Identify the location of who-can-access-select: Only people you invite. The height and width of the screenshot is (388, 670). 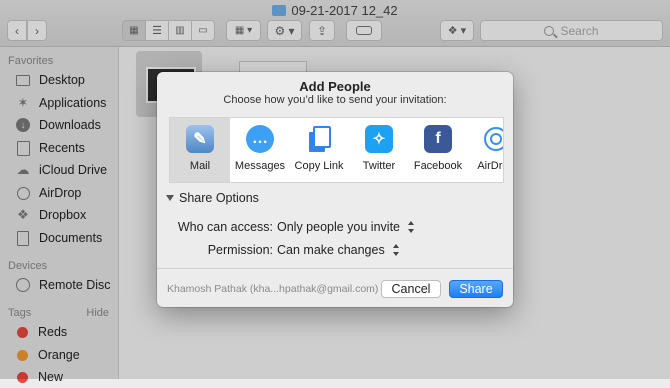
(345, 227).